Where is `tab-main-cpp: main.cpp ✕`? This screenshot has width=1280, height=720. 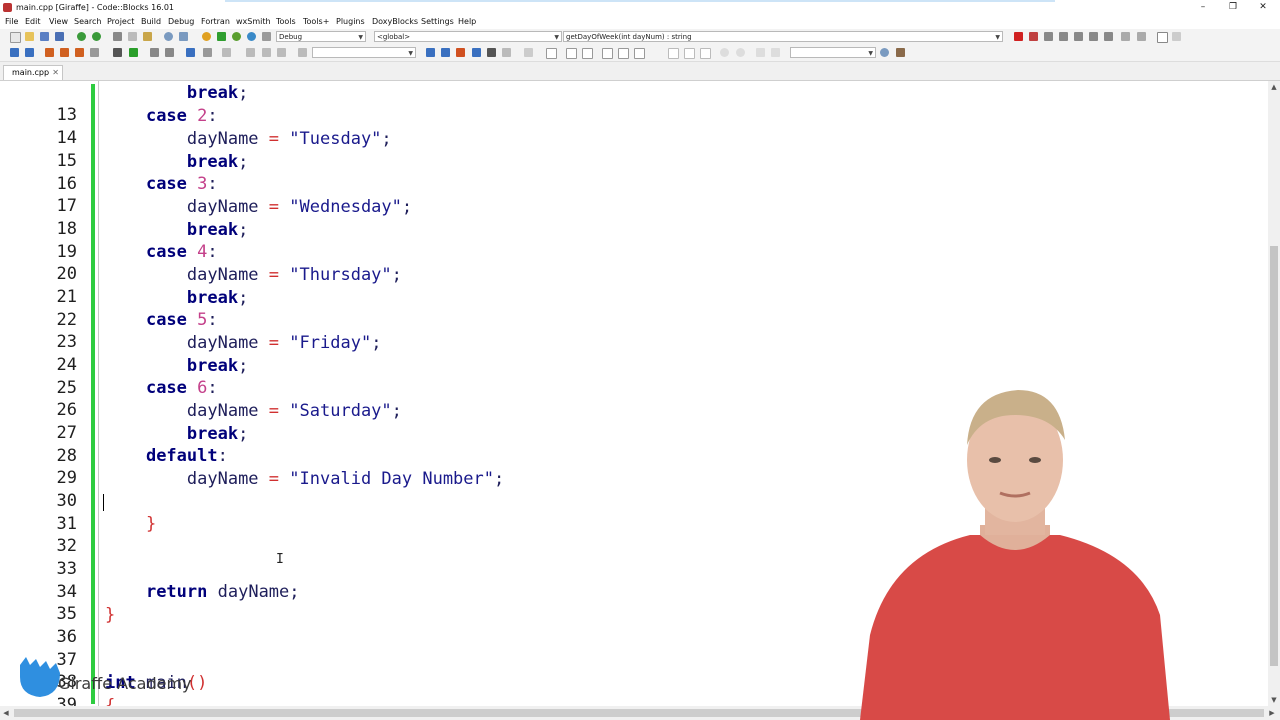 tab-main-cpp: main.cpp ✕ is located at coordinates (33, 72).